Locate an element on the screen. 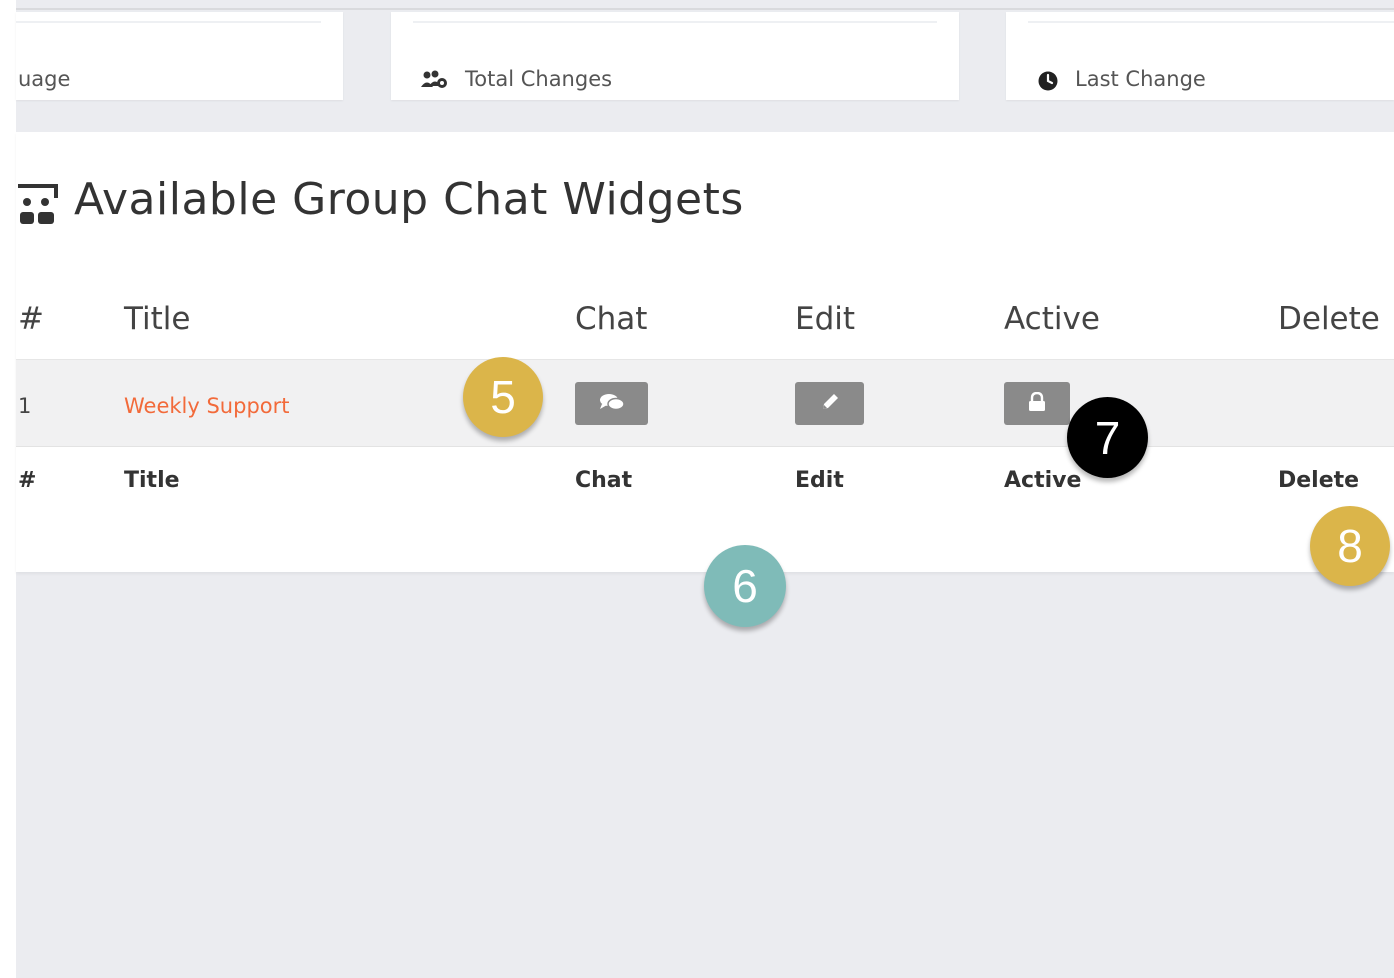 The width and height of the screenshot is (1394, 978). total-changes-label: Total Changes is located at coordinates (539, 79).